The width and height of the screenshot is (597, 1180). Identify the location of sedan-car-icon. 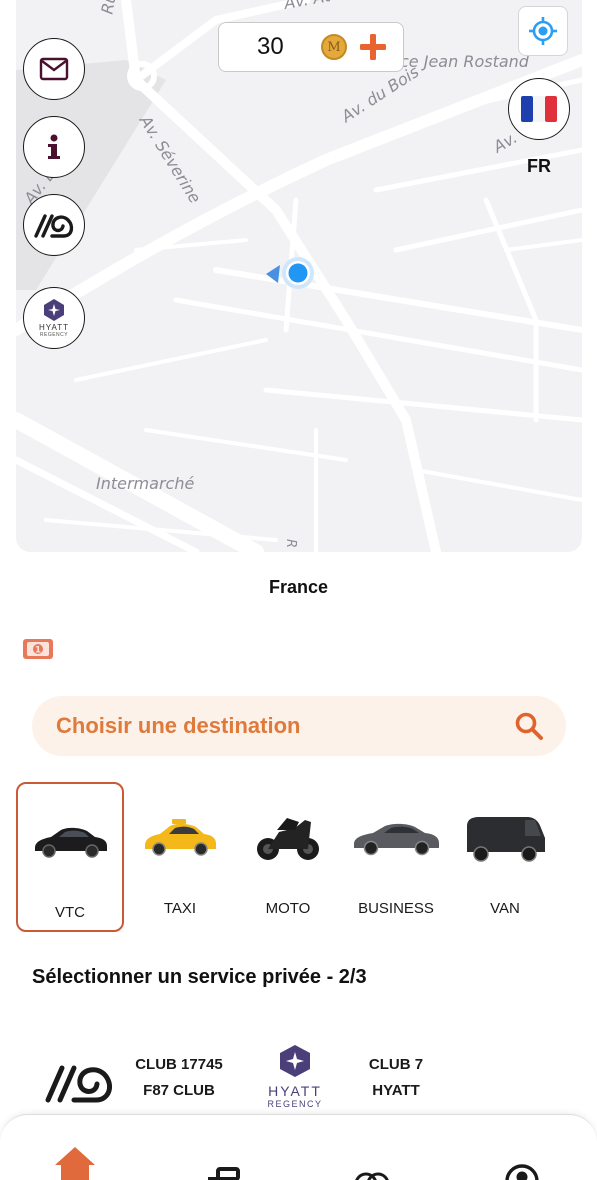
(71, 842).